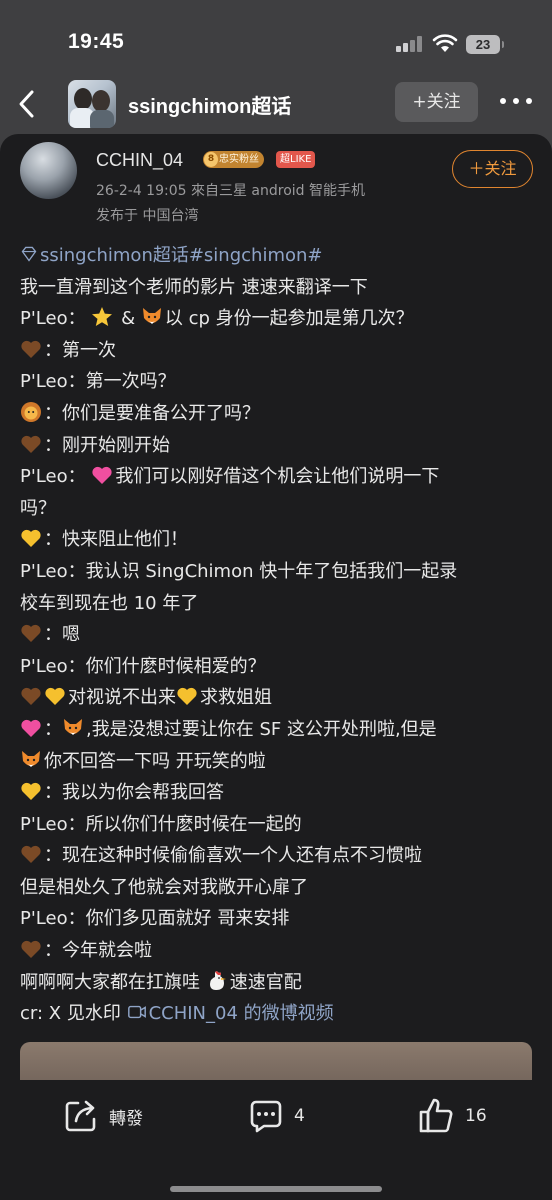 The image size is (552, 1200). I want to click on back-arrow-icon, so click(27, 104).